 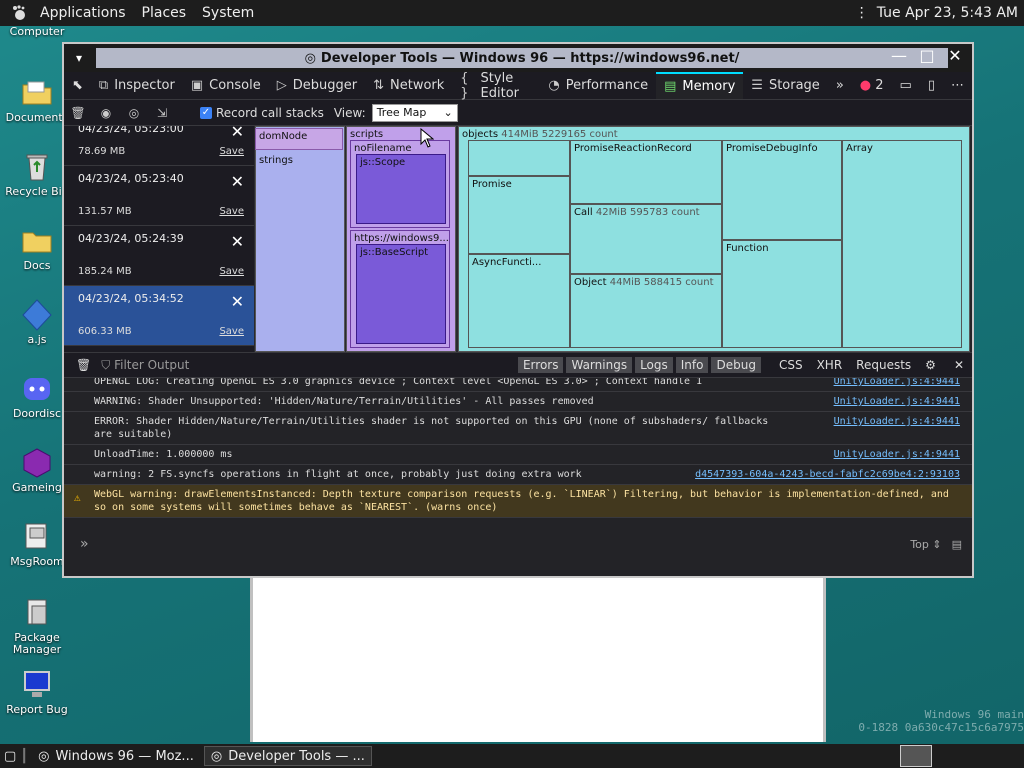 What do you see at coordinates (83, 365) in the screenshot?
I see `clear-console-icon: 🗑` at bounding box center [83, 365].